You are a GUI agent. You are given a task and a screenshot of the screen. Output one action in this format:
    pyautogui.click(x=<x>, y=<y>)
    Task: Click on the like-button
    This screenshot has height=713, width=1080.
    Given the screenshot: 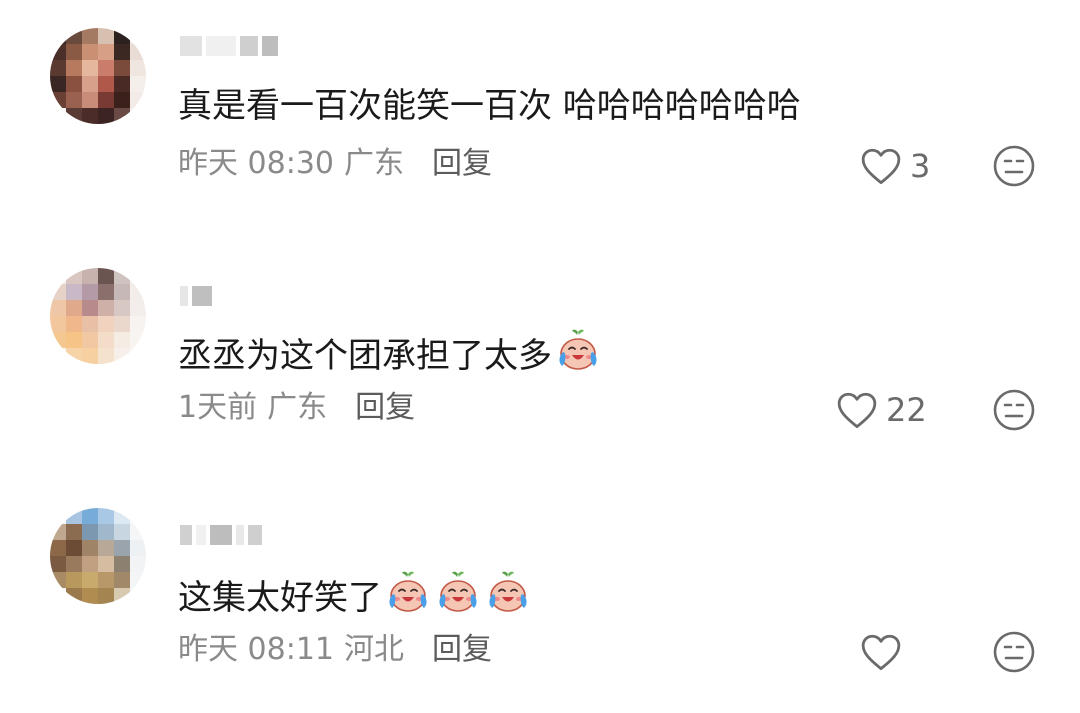 What is the action you would take?
    pyautogui.click(x=885, y=652)
    